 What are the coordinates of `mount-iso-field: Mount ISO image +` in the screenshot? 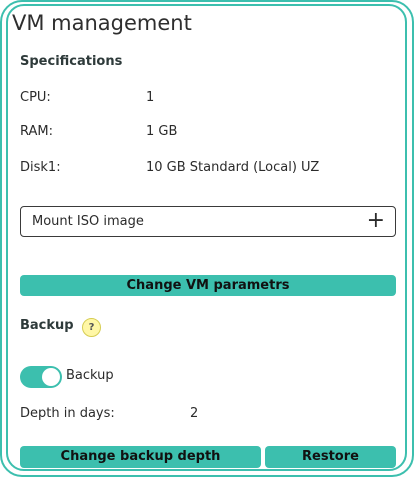 It's located at (208, 221).